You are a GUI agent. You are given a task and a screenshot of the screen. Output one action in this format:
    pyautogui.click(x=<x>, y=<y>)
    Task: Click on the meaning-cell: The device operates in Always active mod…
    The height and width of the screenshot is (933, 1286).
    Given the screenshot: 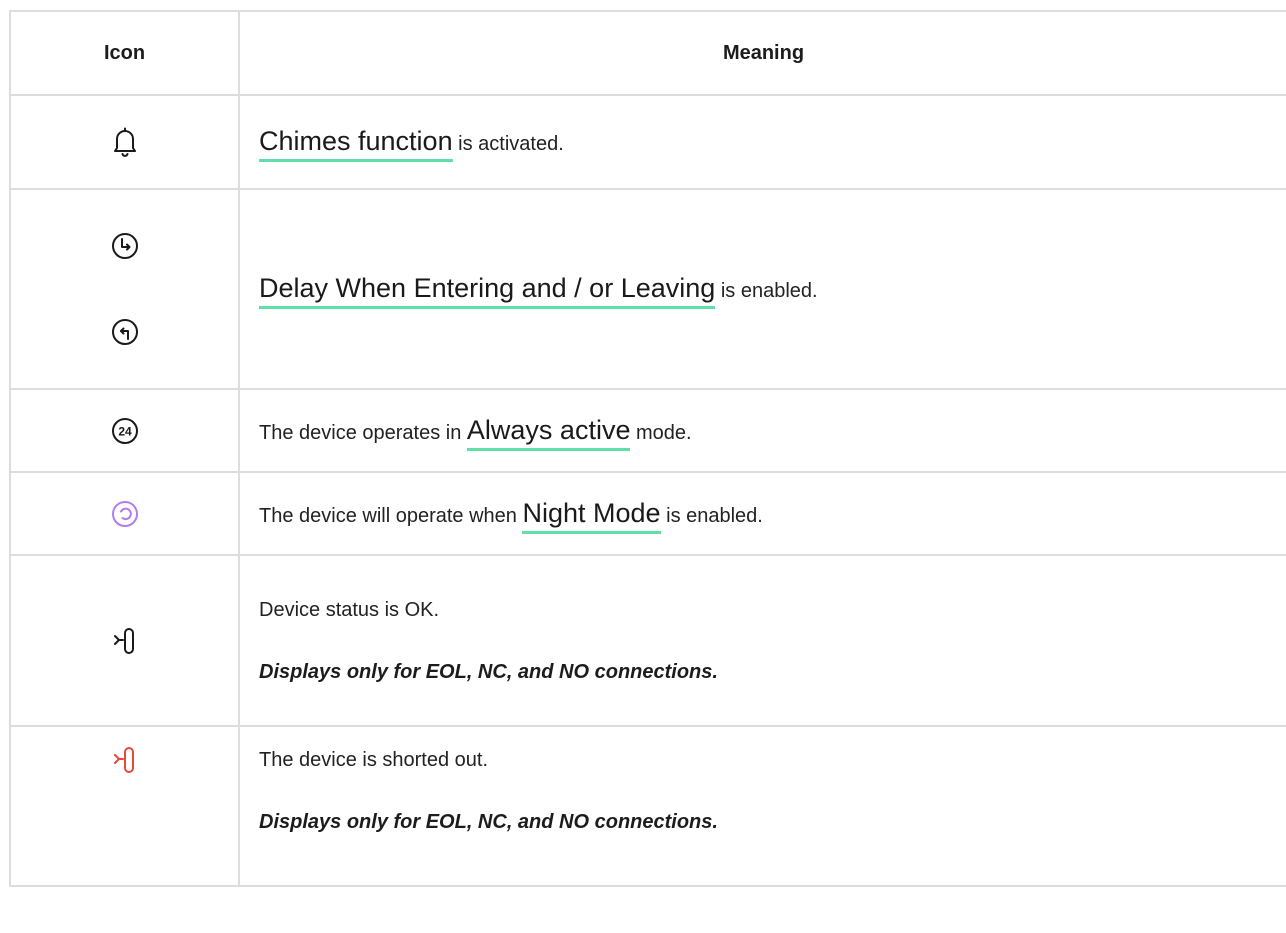 What is the action you would take?
    pyautogui.click(x=762, y=430)
    